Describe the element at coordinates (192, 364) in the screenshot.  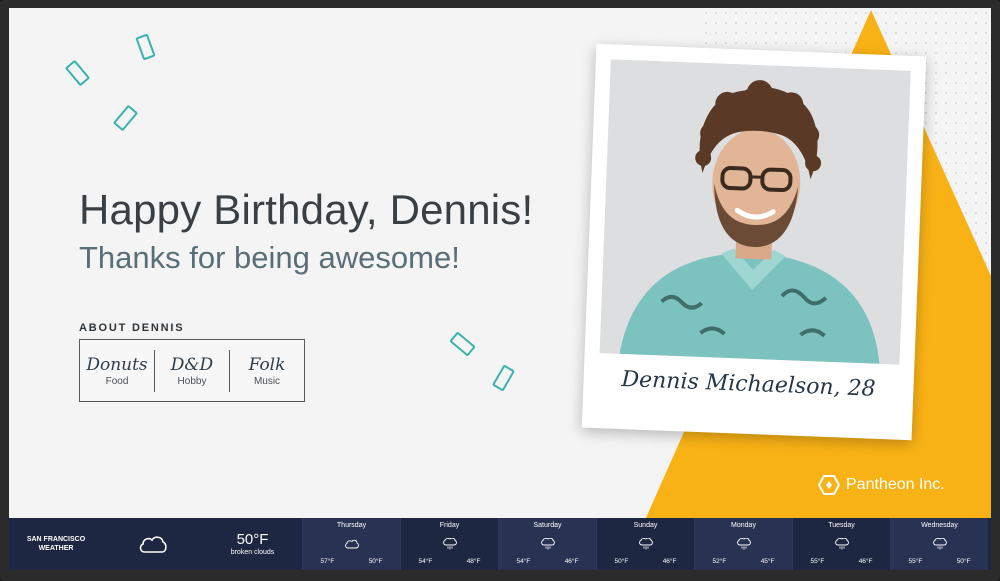
I see `about-fact-value: D&D` at that location.